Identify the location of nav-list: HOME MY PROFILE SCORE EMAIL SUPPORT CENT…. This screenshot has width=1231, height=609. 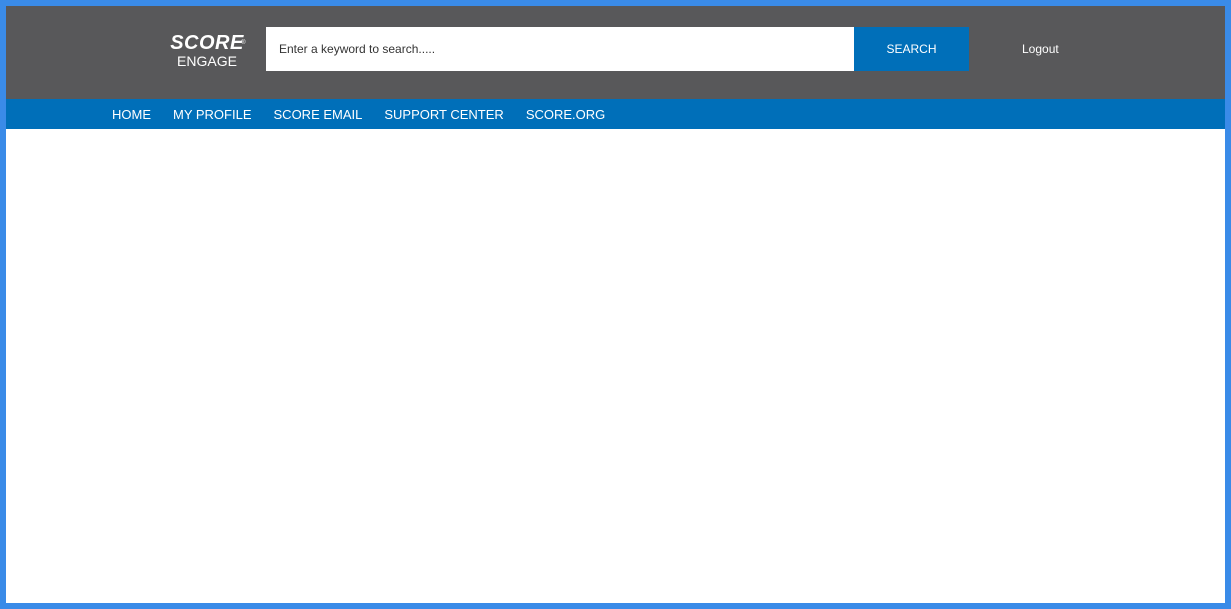
(369, 114).